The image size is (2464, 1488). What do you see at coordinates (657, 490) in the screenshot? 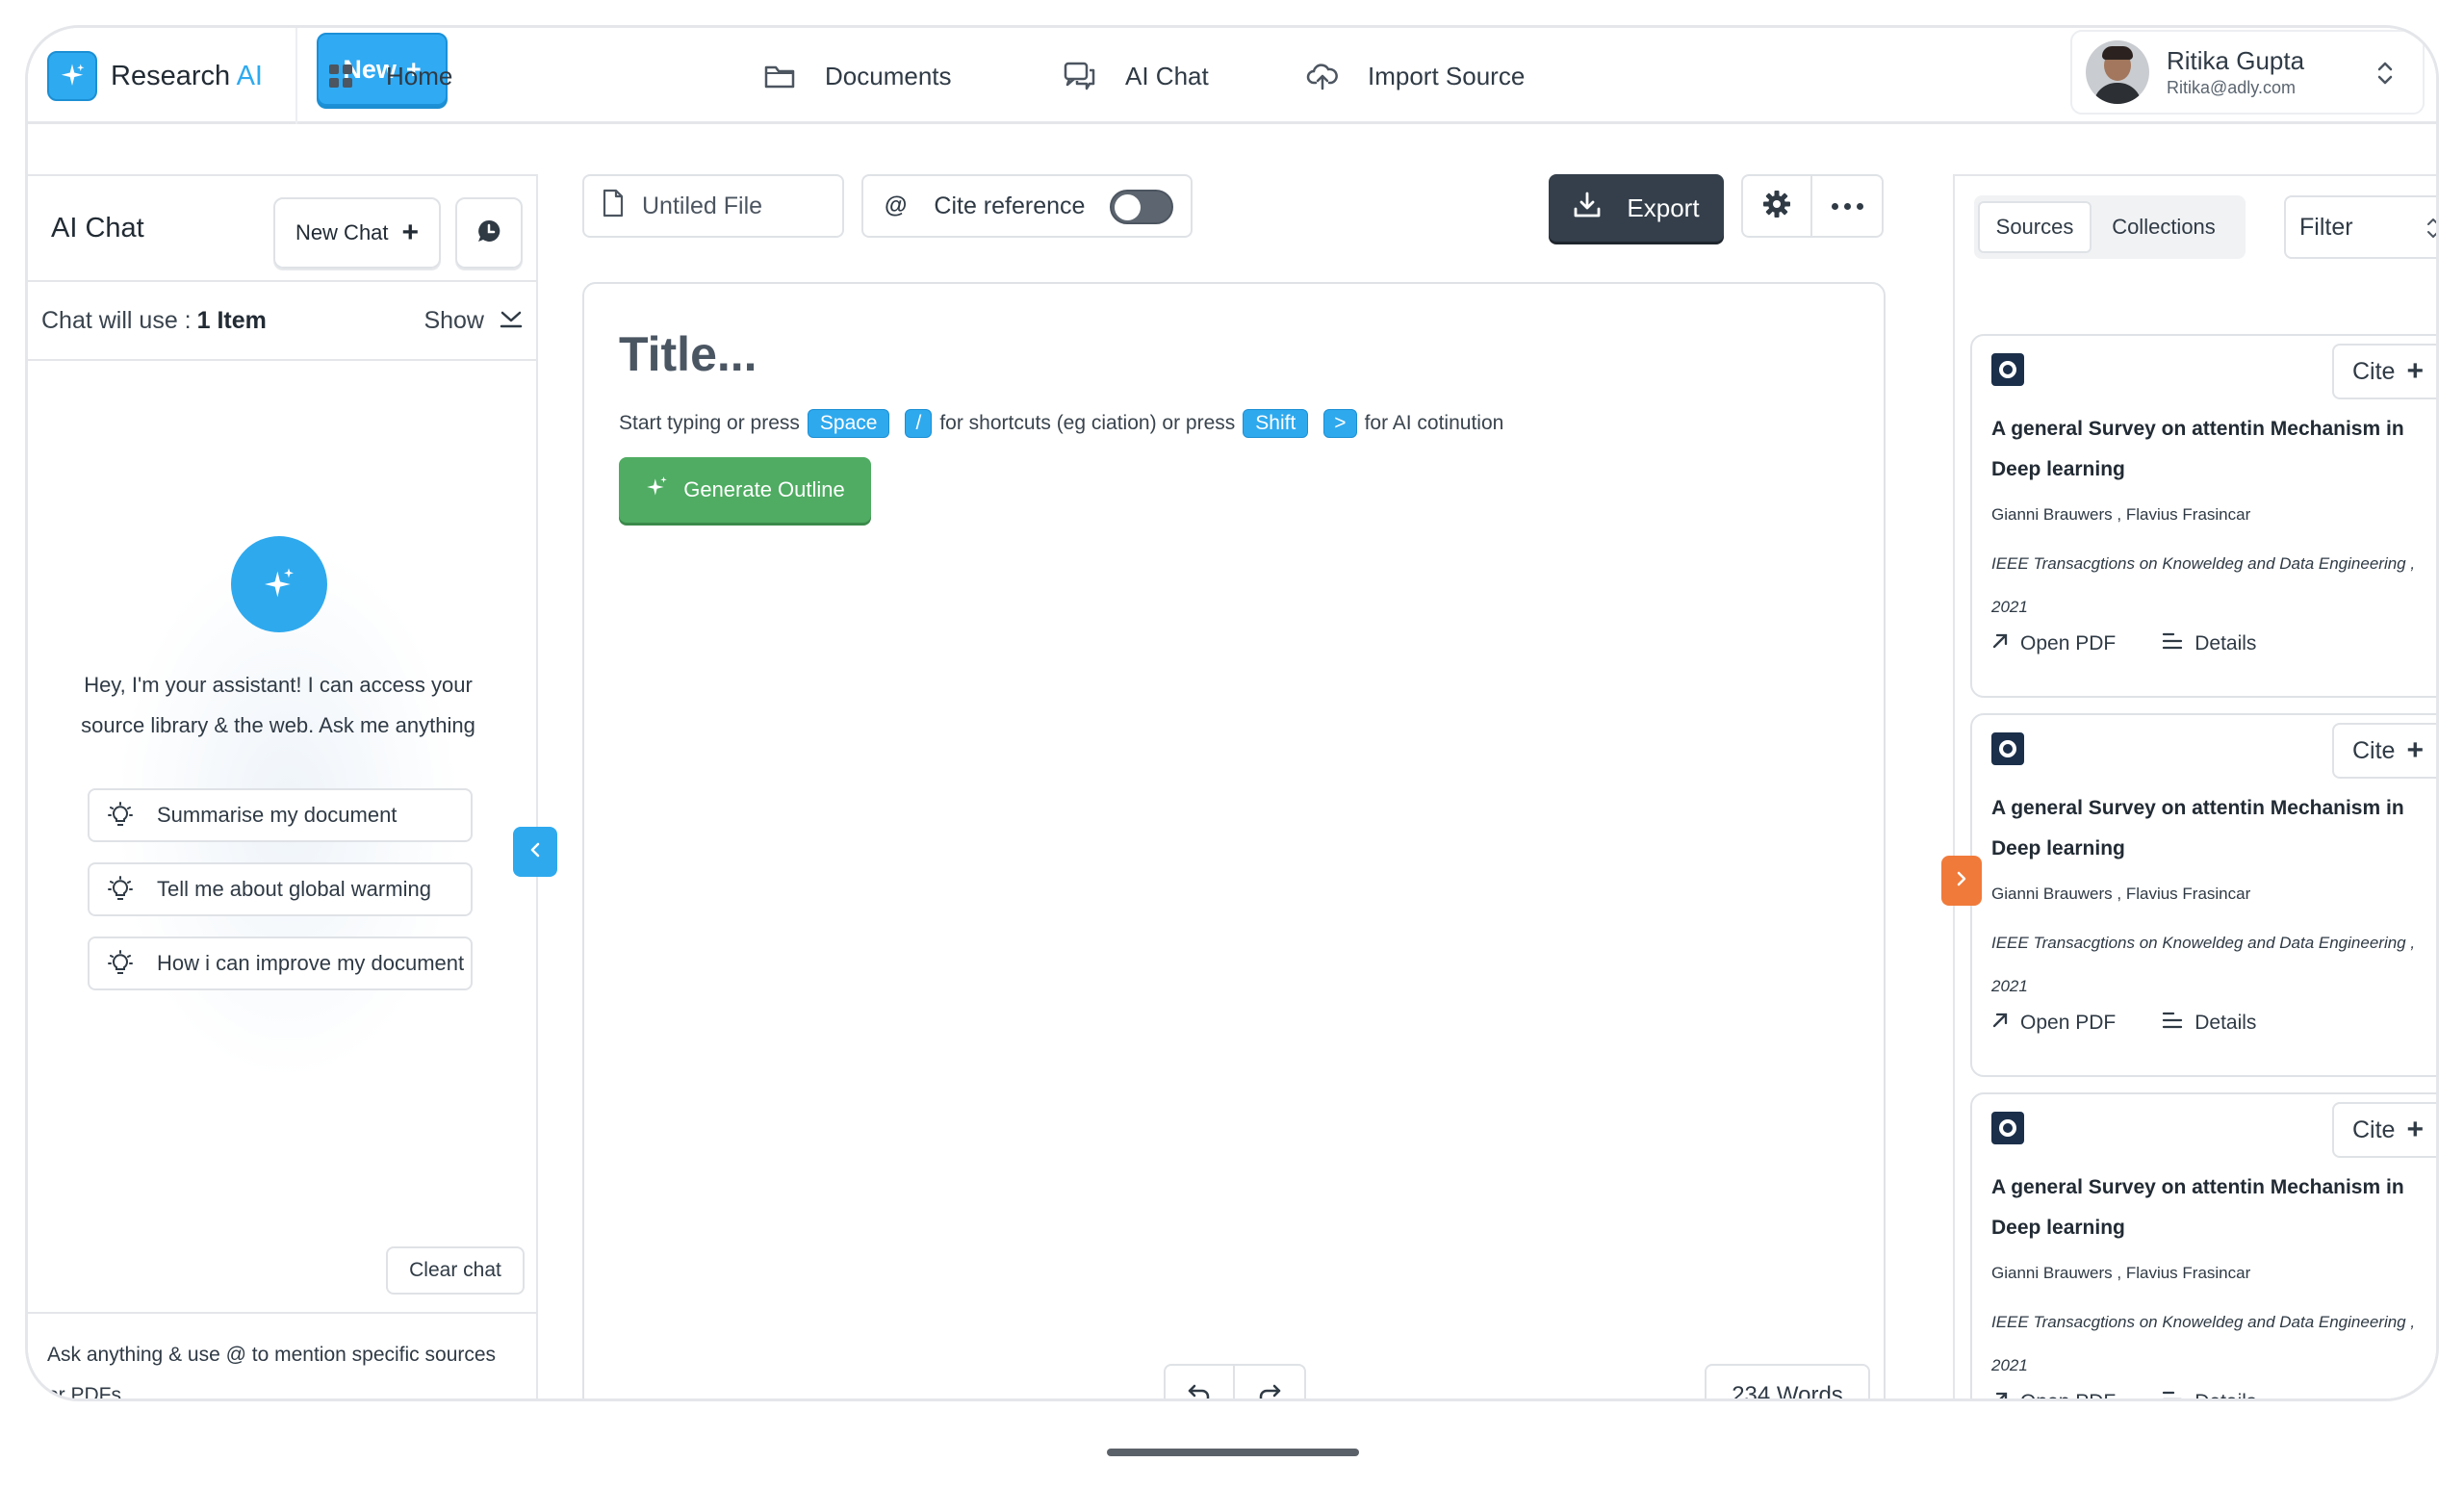
I see `sparkle-icon` at bounding box center [657, 490].